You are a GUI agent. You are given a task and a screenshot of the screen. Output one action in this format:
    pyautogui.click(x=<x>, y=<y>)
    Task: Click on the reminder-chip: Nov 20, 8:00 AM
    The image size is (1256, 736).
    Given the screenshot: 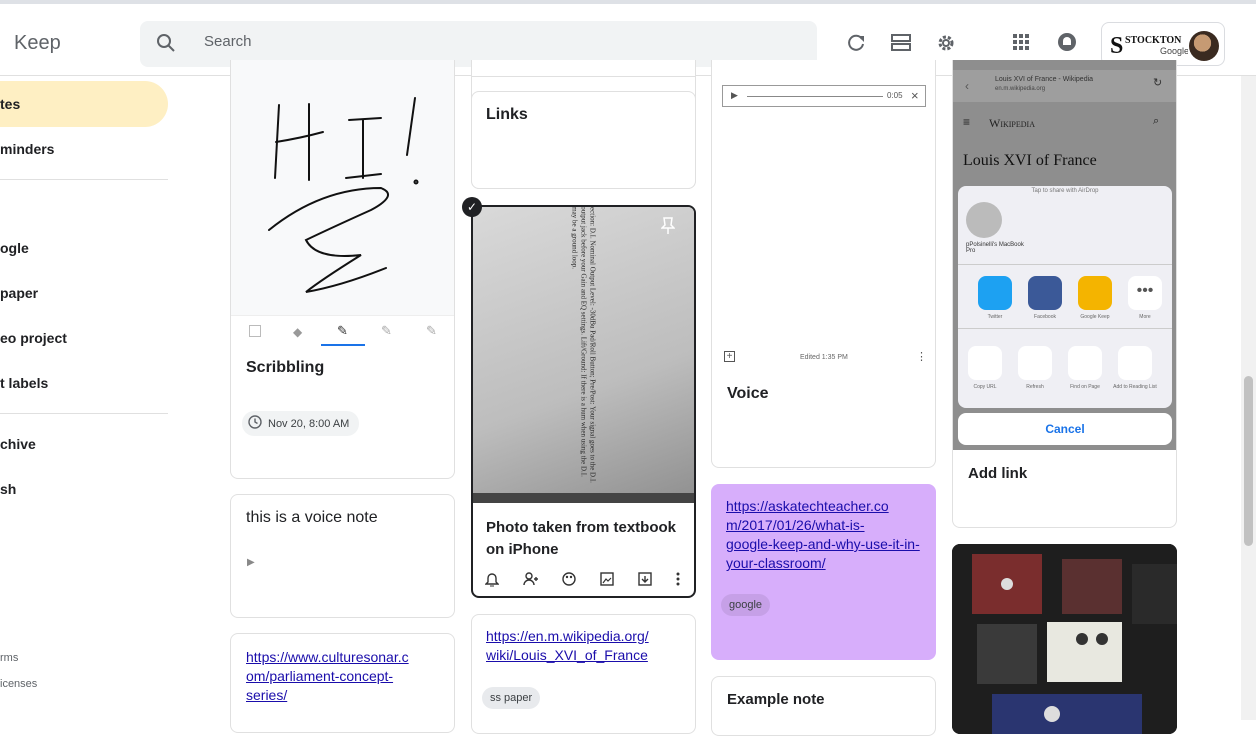 What is the action you would take?
    pyautogui.click(x=301, y=423)
    